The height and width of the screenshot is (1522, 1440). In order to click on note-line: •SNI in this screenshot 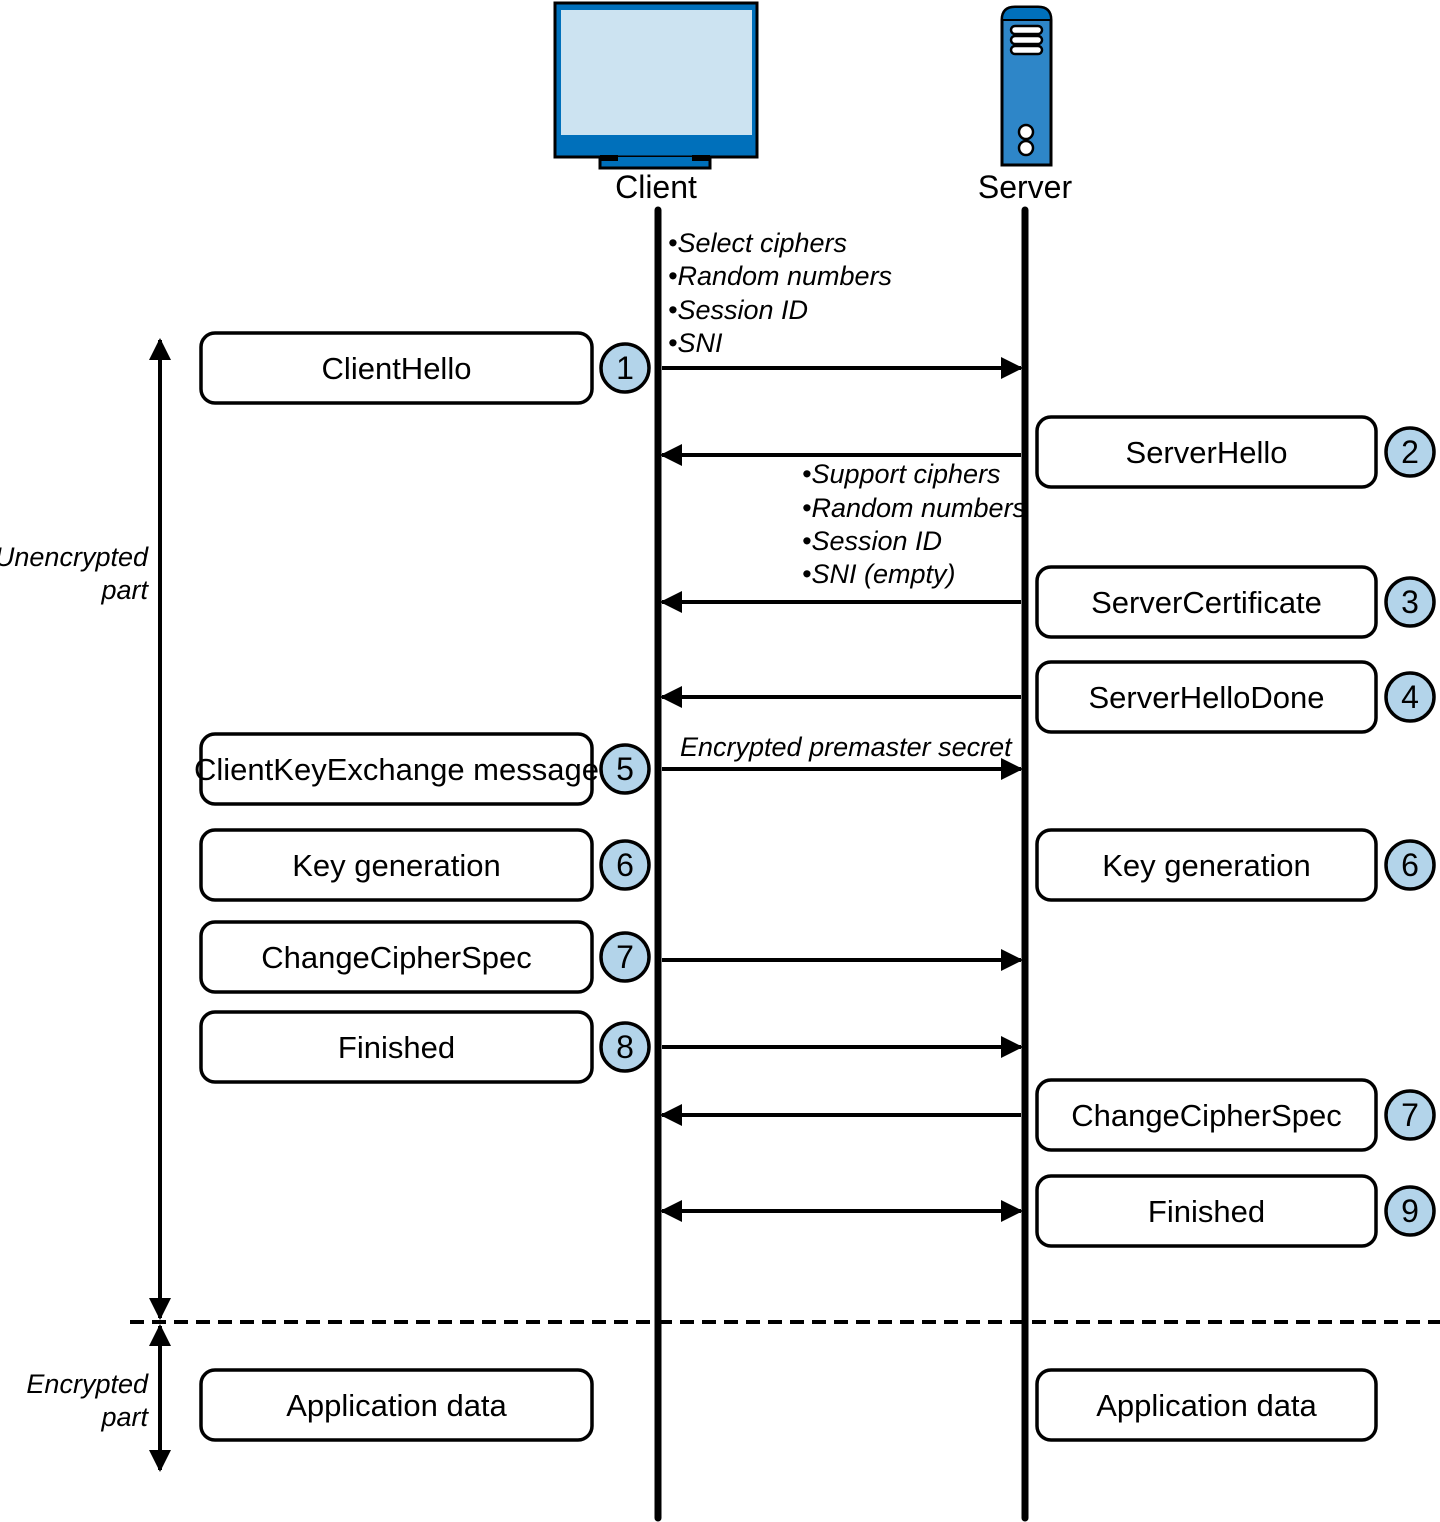, I will do `click(695, 343)`.